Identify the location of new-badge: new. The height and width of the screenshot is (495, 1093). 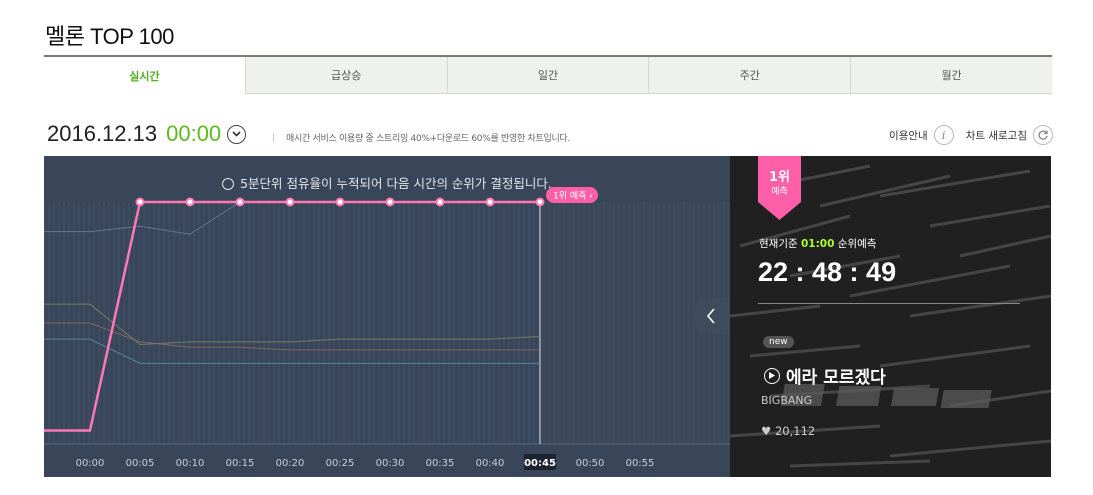
(778, 342).